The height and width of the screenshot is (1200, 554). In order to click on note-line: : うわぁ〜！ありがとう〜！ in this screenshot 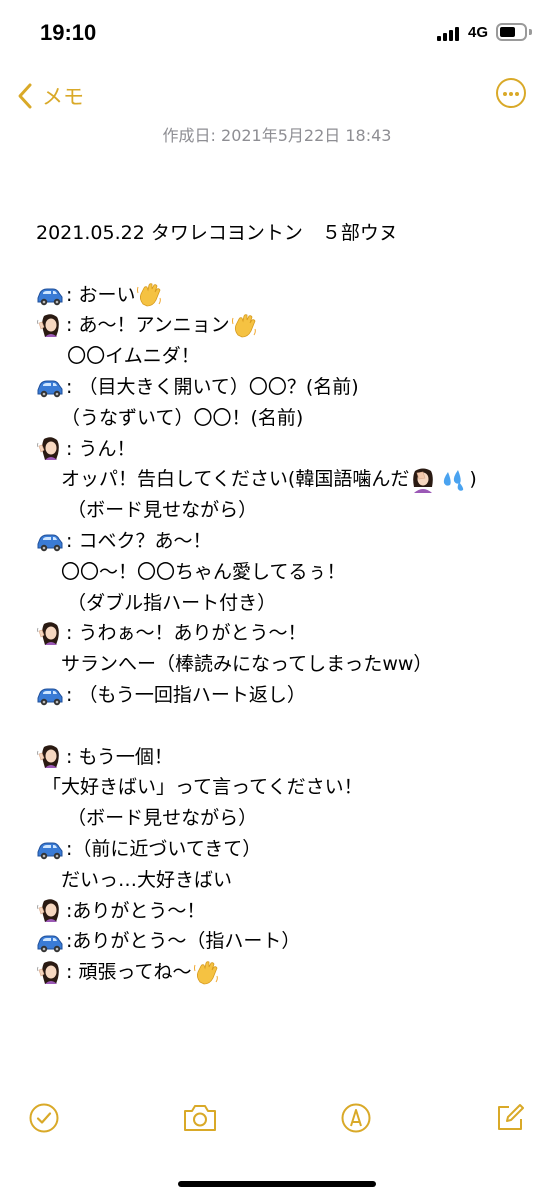, I will do `click(286, 633)`.